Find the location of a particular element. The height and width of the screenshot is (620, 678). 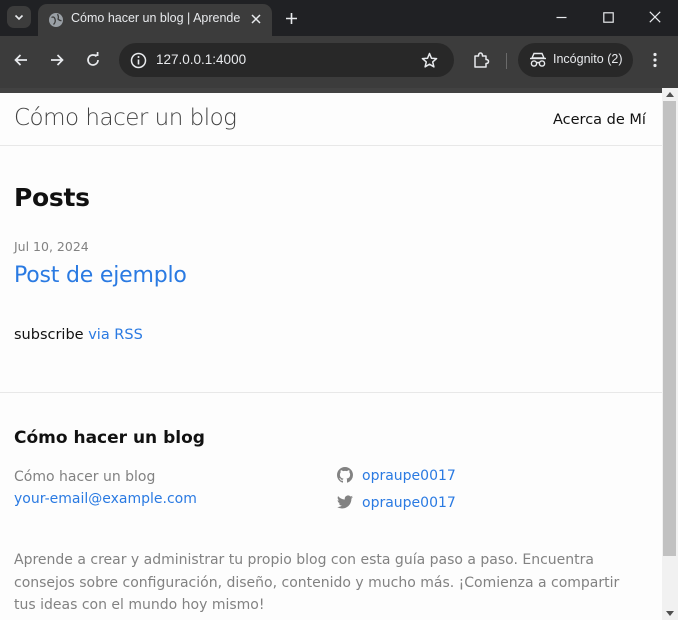

new-tab-button is located at coordinates (291, 18).